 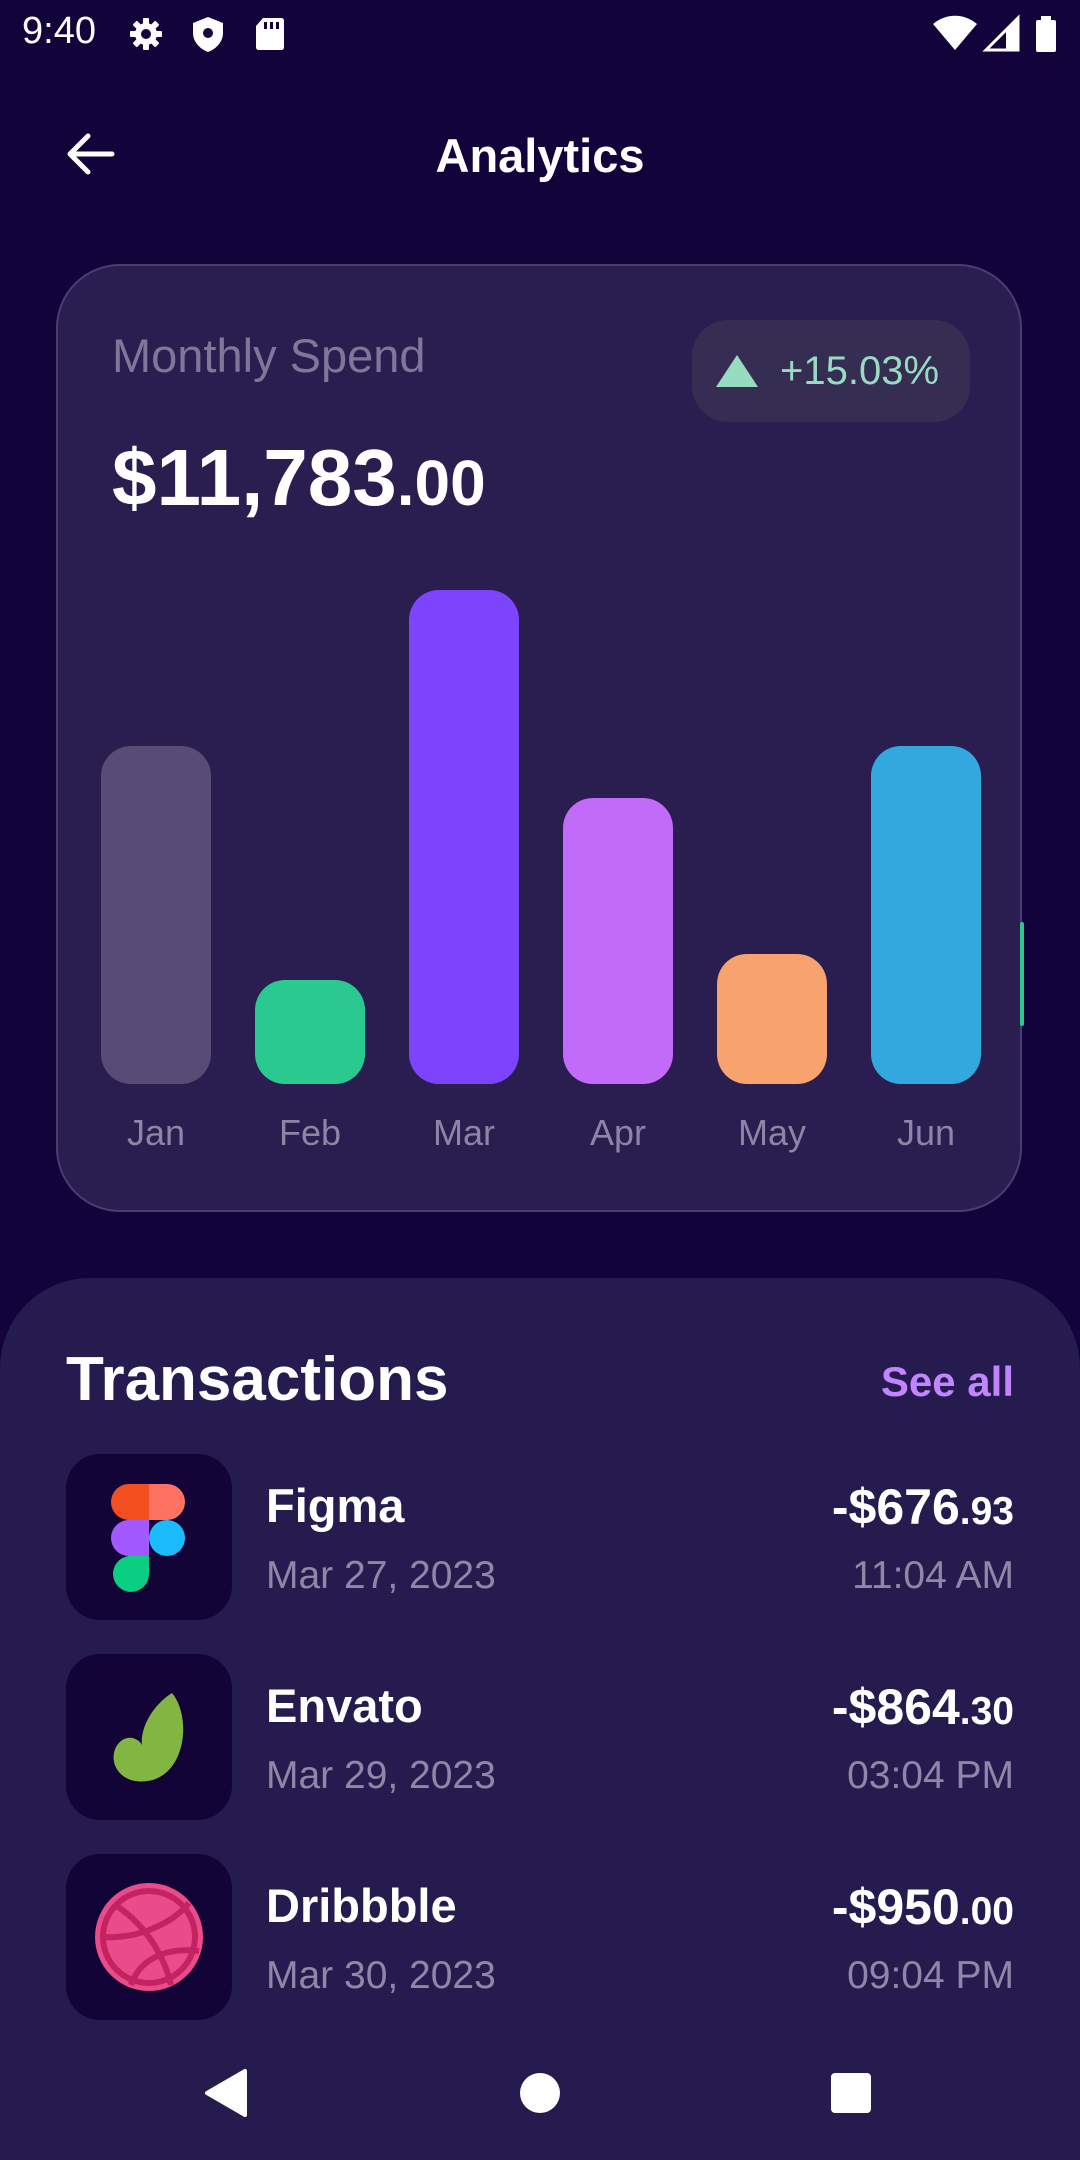 I want to click on transaction-name: Envato, so click(x=344, y=1705).